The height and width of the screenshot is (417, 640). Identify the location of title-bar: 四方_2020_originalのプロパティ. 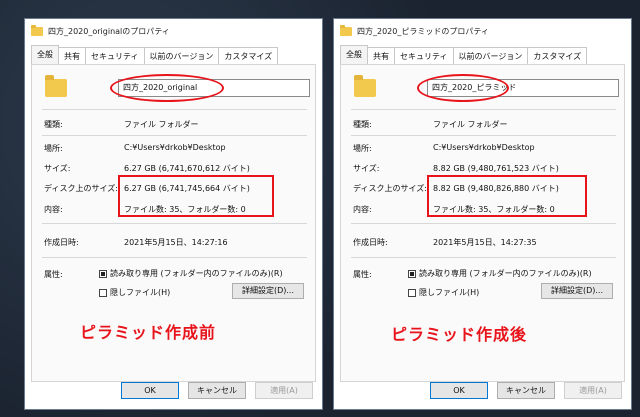
(173, 31).